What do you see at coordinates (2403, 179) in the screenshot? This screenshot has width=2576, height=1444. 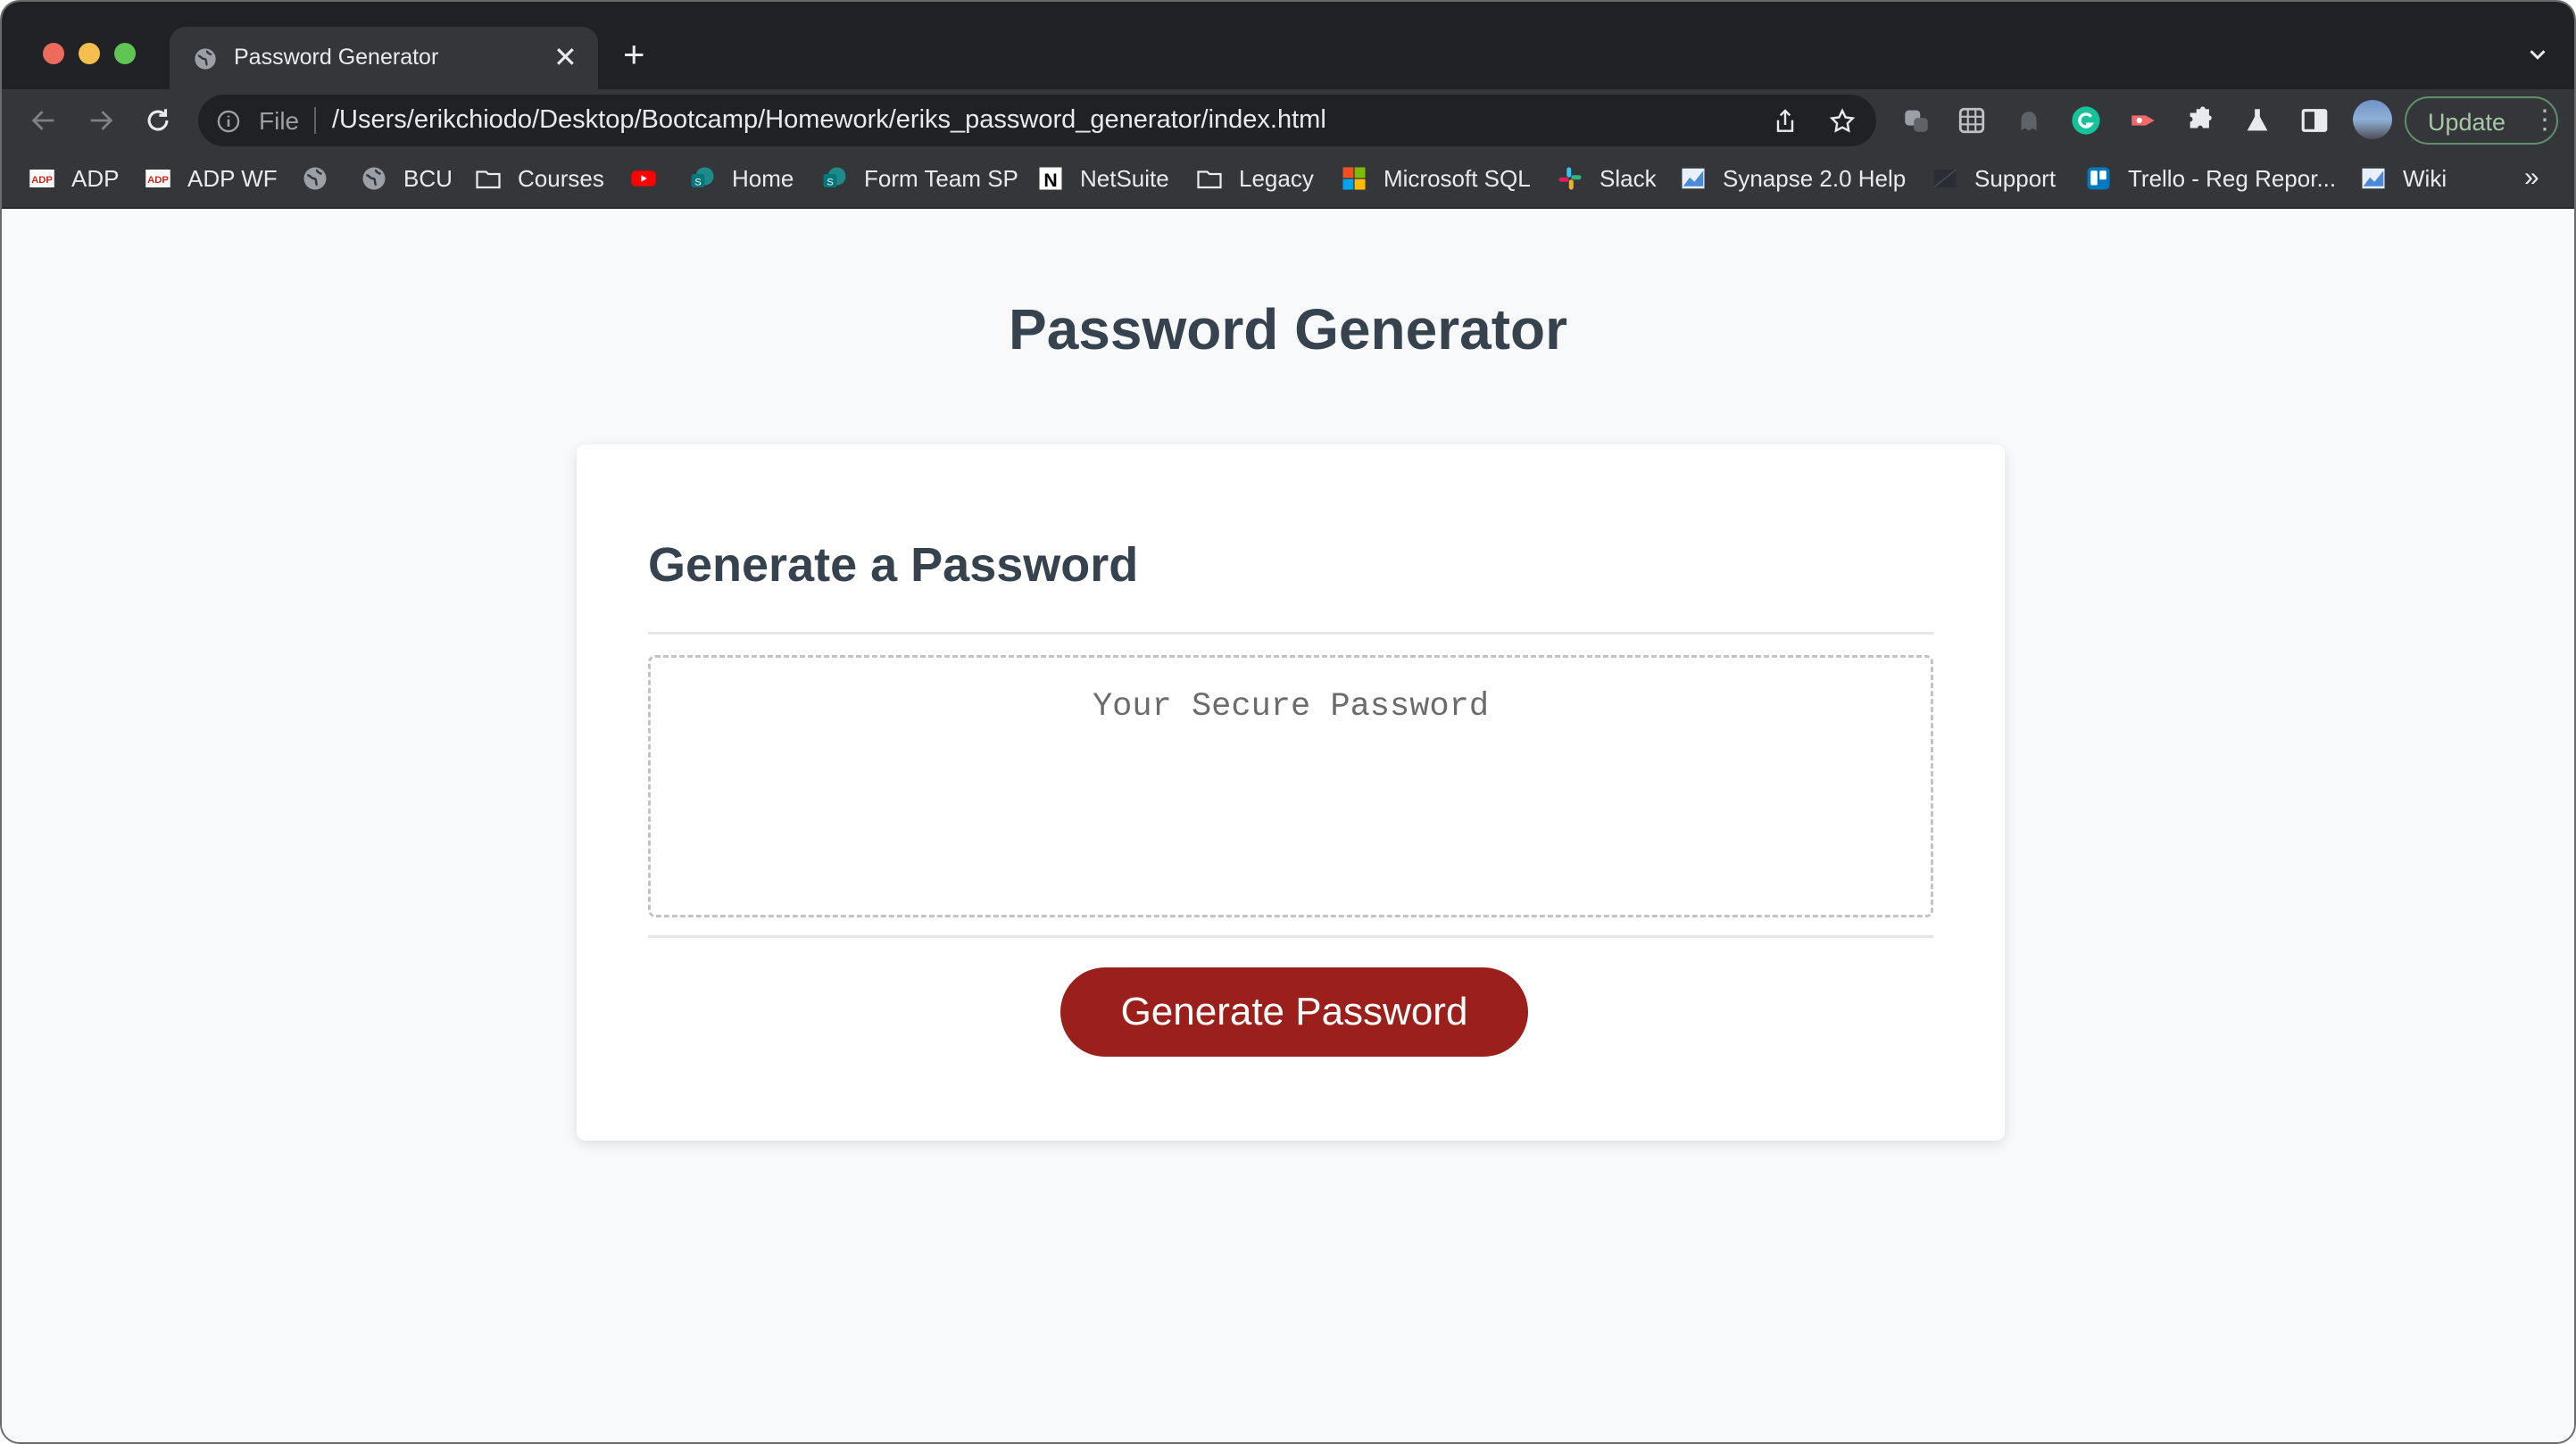 I see `bookmark-wiki: Wiki` at bounding box center [2403, 179].